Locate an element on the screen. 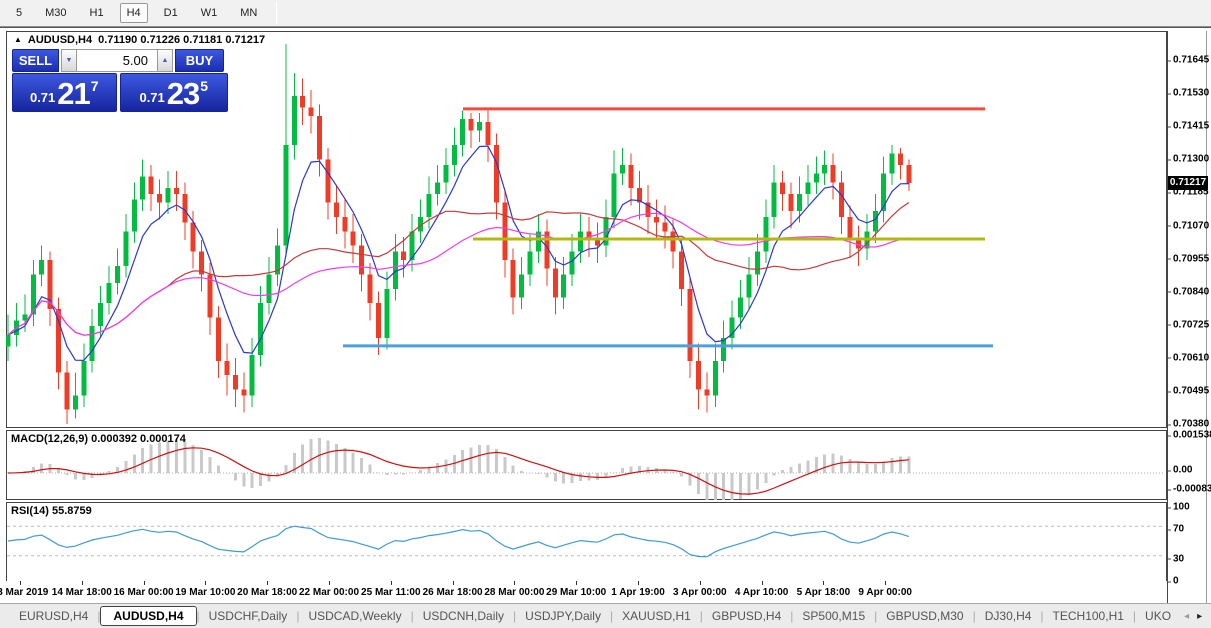 The image size is (1211, 628). rsi-tick-label: 0 is located at coordinates (1173, 581).